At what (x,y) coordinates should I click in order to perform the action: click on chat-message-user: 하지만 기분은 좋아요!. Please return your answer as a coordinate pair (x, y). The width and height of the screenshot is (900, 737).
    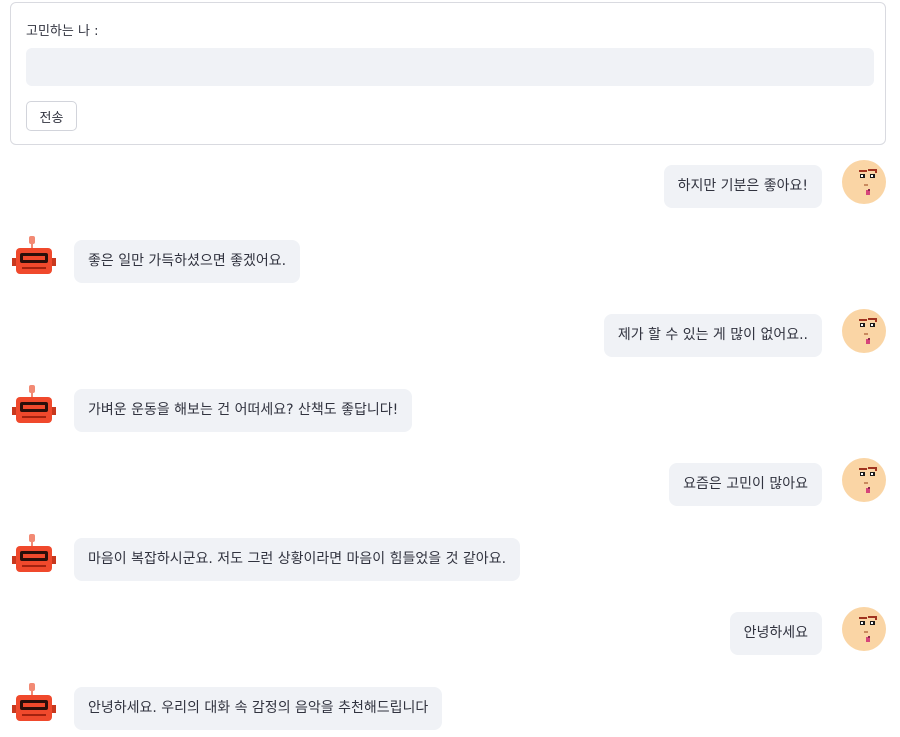
    Looking at the image, I should click on (450, 185).